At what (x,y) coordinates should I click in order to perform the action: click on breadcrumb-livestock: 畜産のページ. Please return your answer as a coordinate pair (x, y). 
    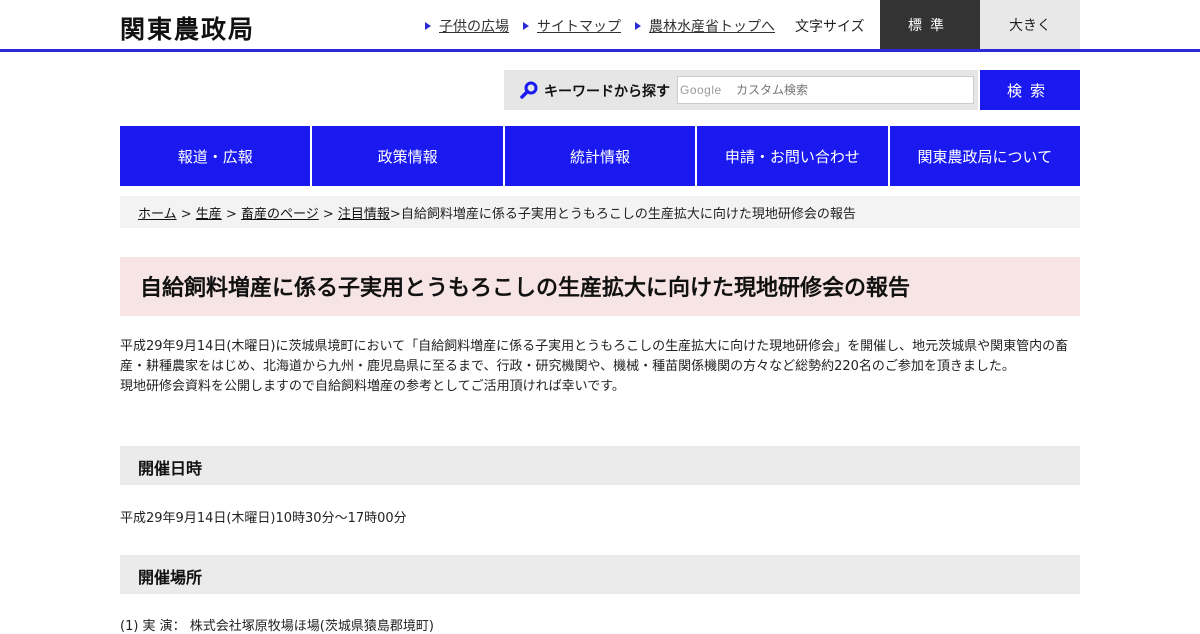
    Looking at the image, I should click on (280, 214).